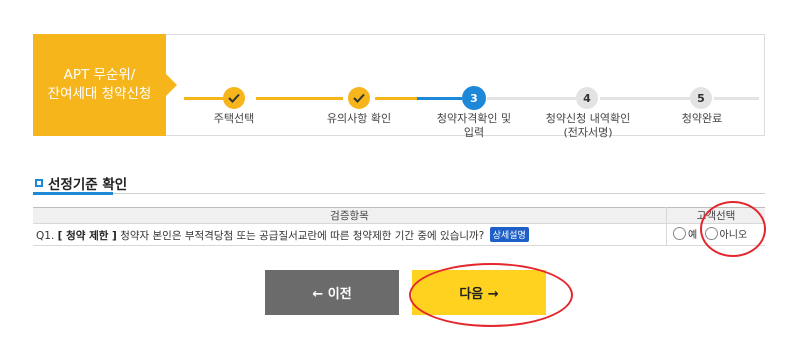 This screenshot has height=345, width=800. I want to click on square-bullet-icon, so click(39, 183).